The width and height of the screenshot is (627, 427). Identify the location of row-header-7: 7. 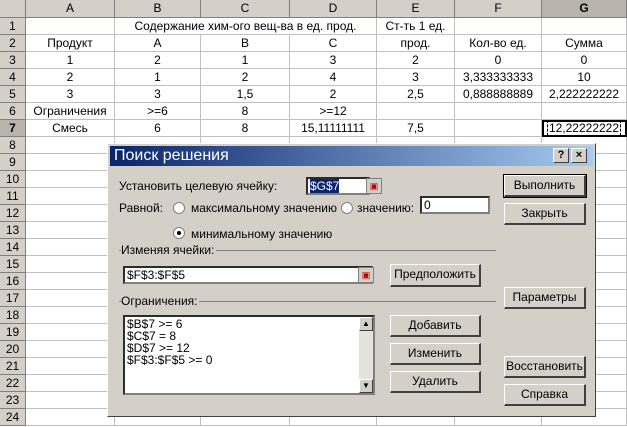
(13, 128).